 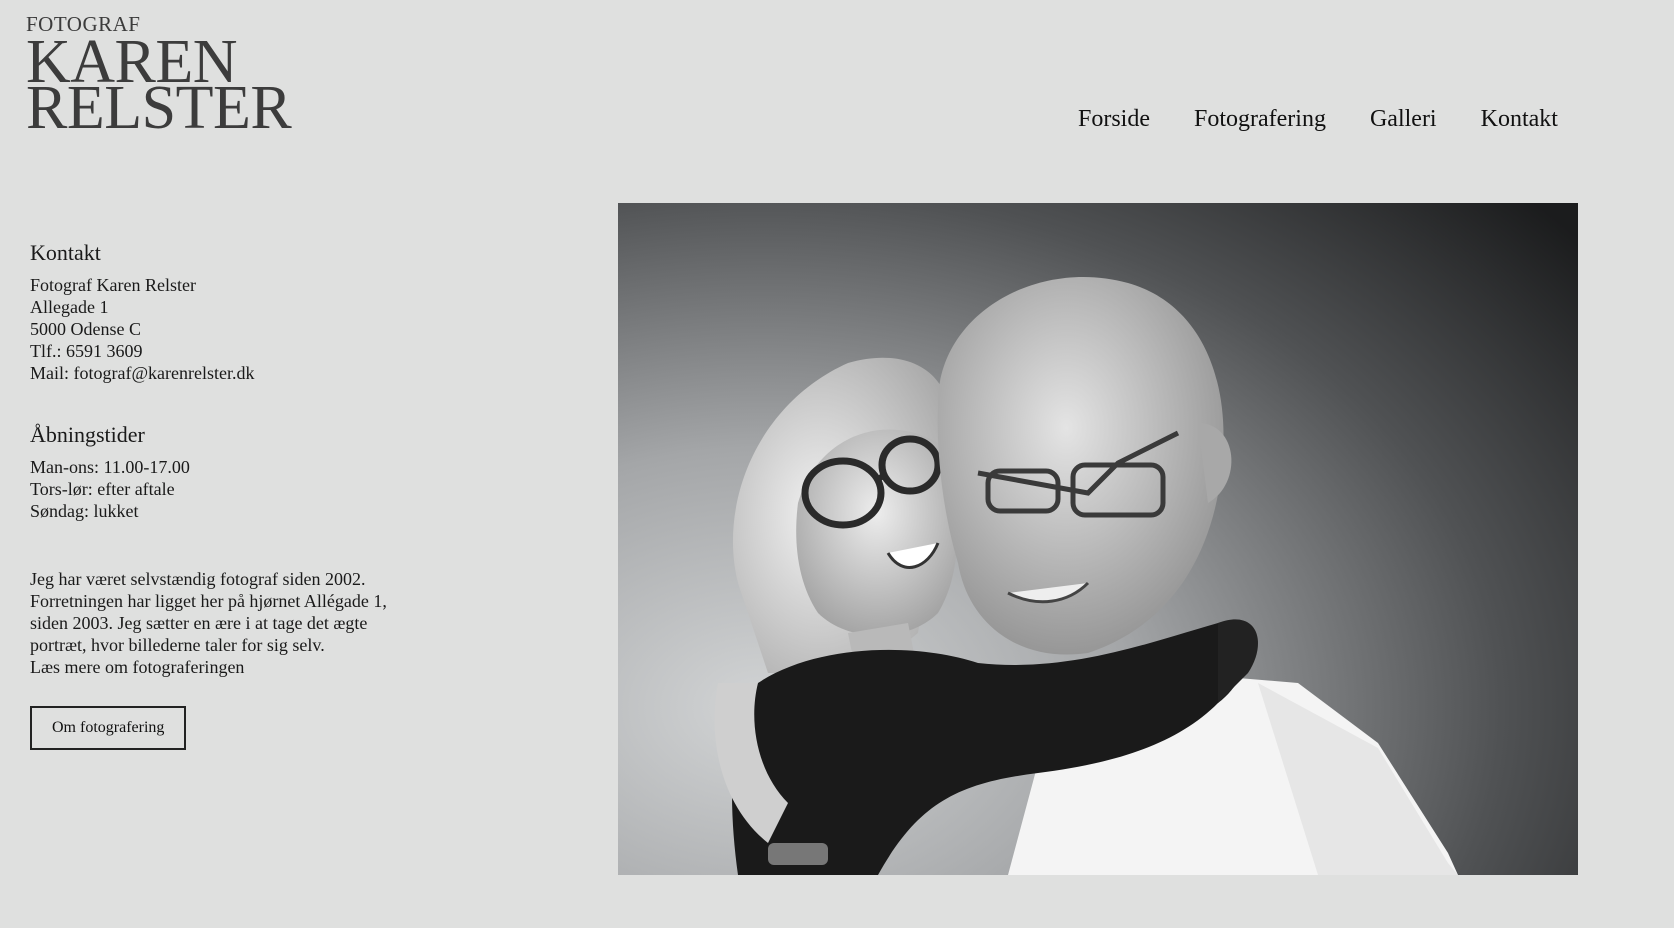 I want to click on main-nav: Forside Fotografering Galleri Kontakt, so click(x=1318, y=119).